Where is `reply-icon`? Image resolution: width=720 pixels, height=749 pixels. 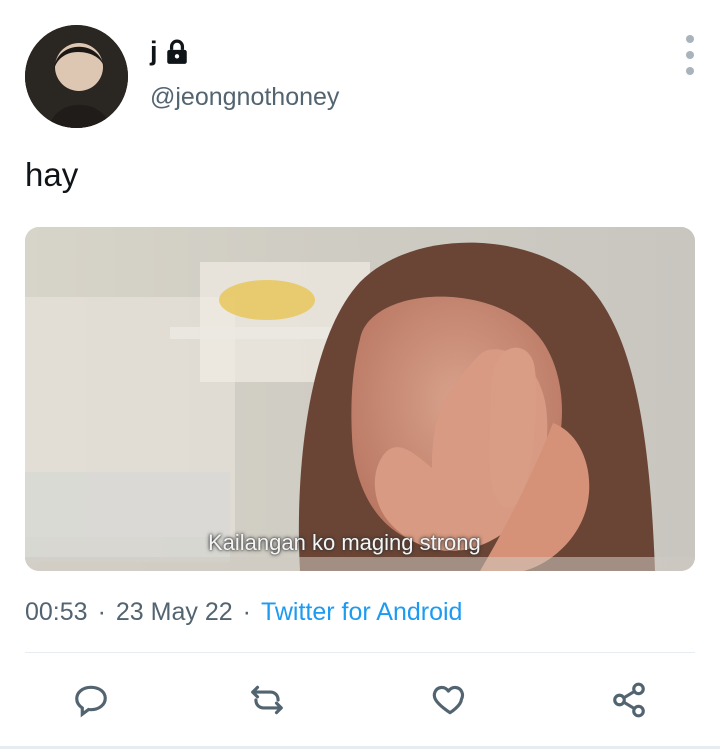
reply-icon is located at coordinates (91, 701).